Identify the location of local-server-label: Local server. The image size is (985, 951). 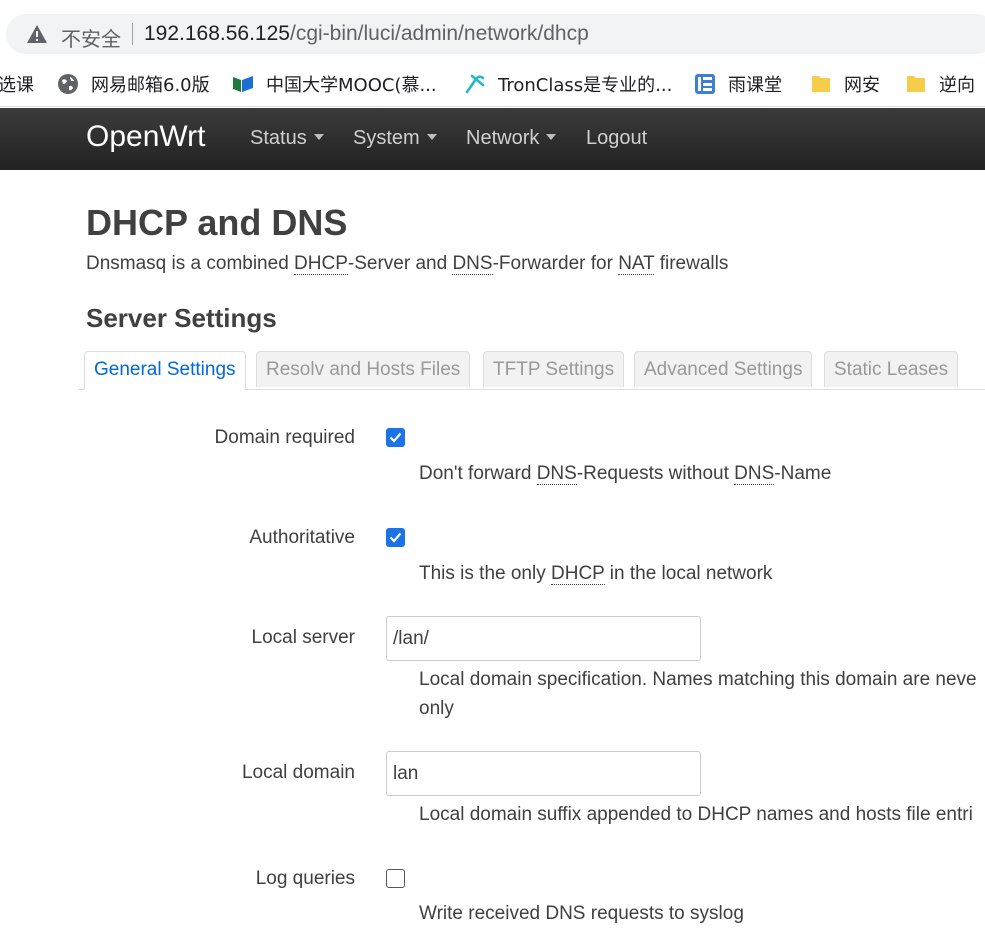
(303, 637).